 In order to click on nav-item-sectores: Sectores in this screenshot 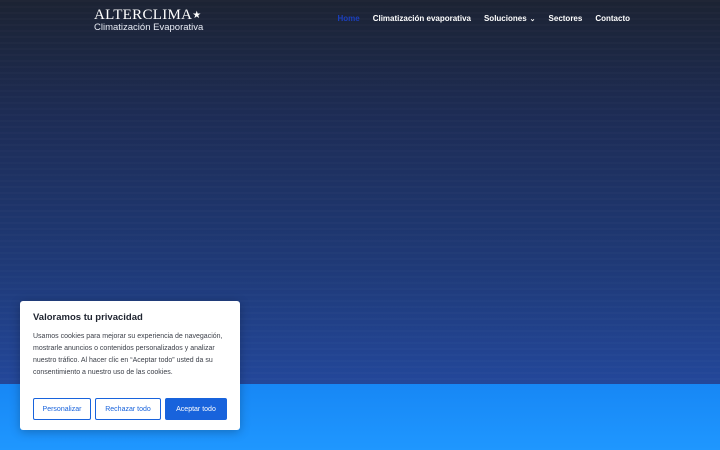, I will do `click(566, 18)`.